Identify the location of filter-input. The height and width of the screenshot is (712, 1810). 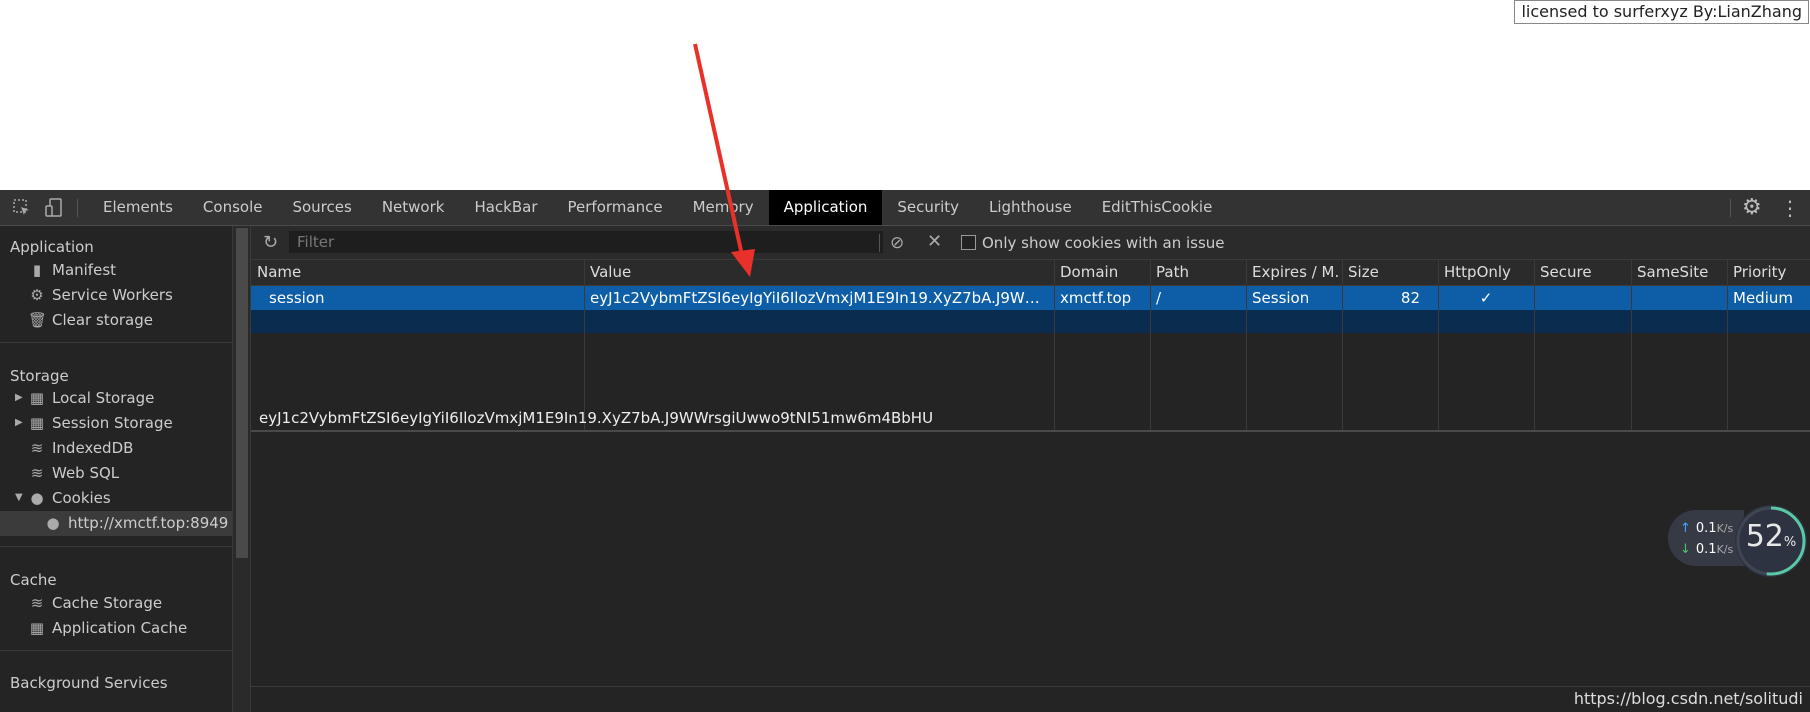
(586, 242).